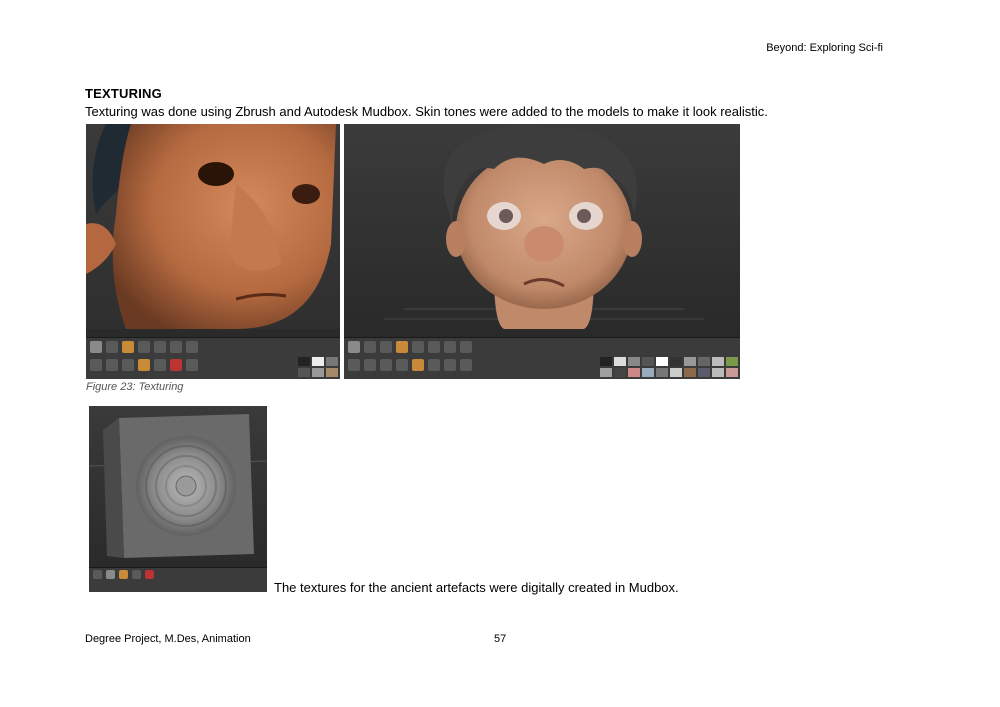 The height and width of the screenshot is (707, 1000). What do you see at coordinates (542, 354) in the screenshot?
I see `mudbox-toolbar` at bounding box center [542, 354].